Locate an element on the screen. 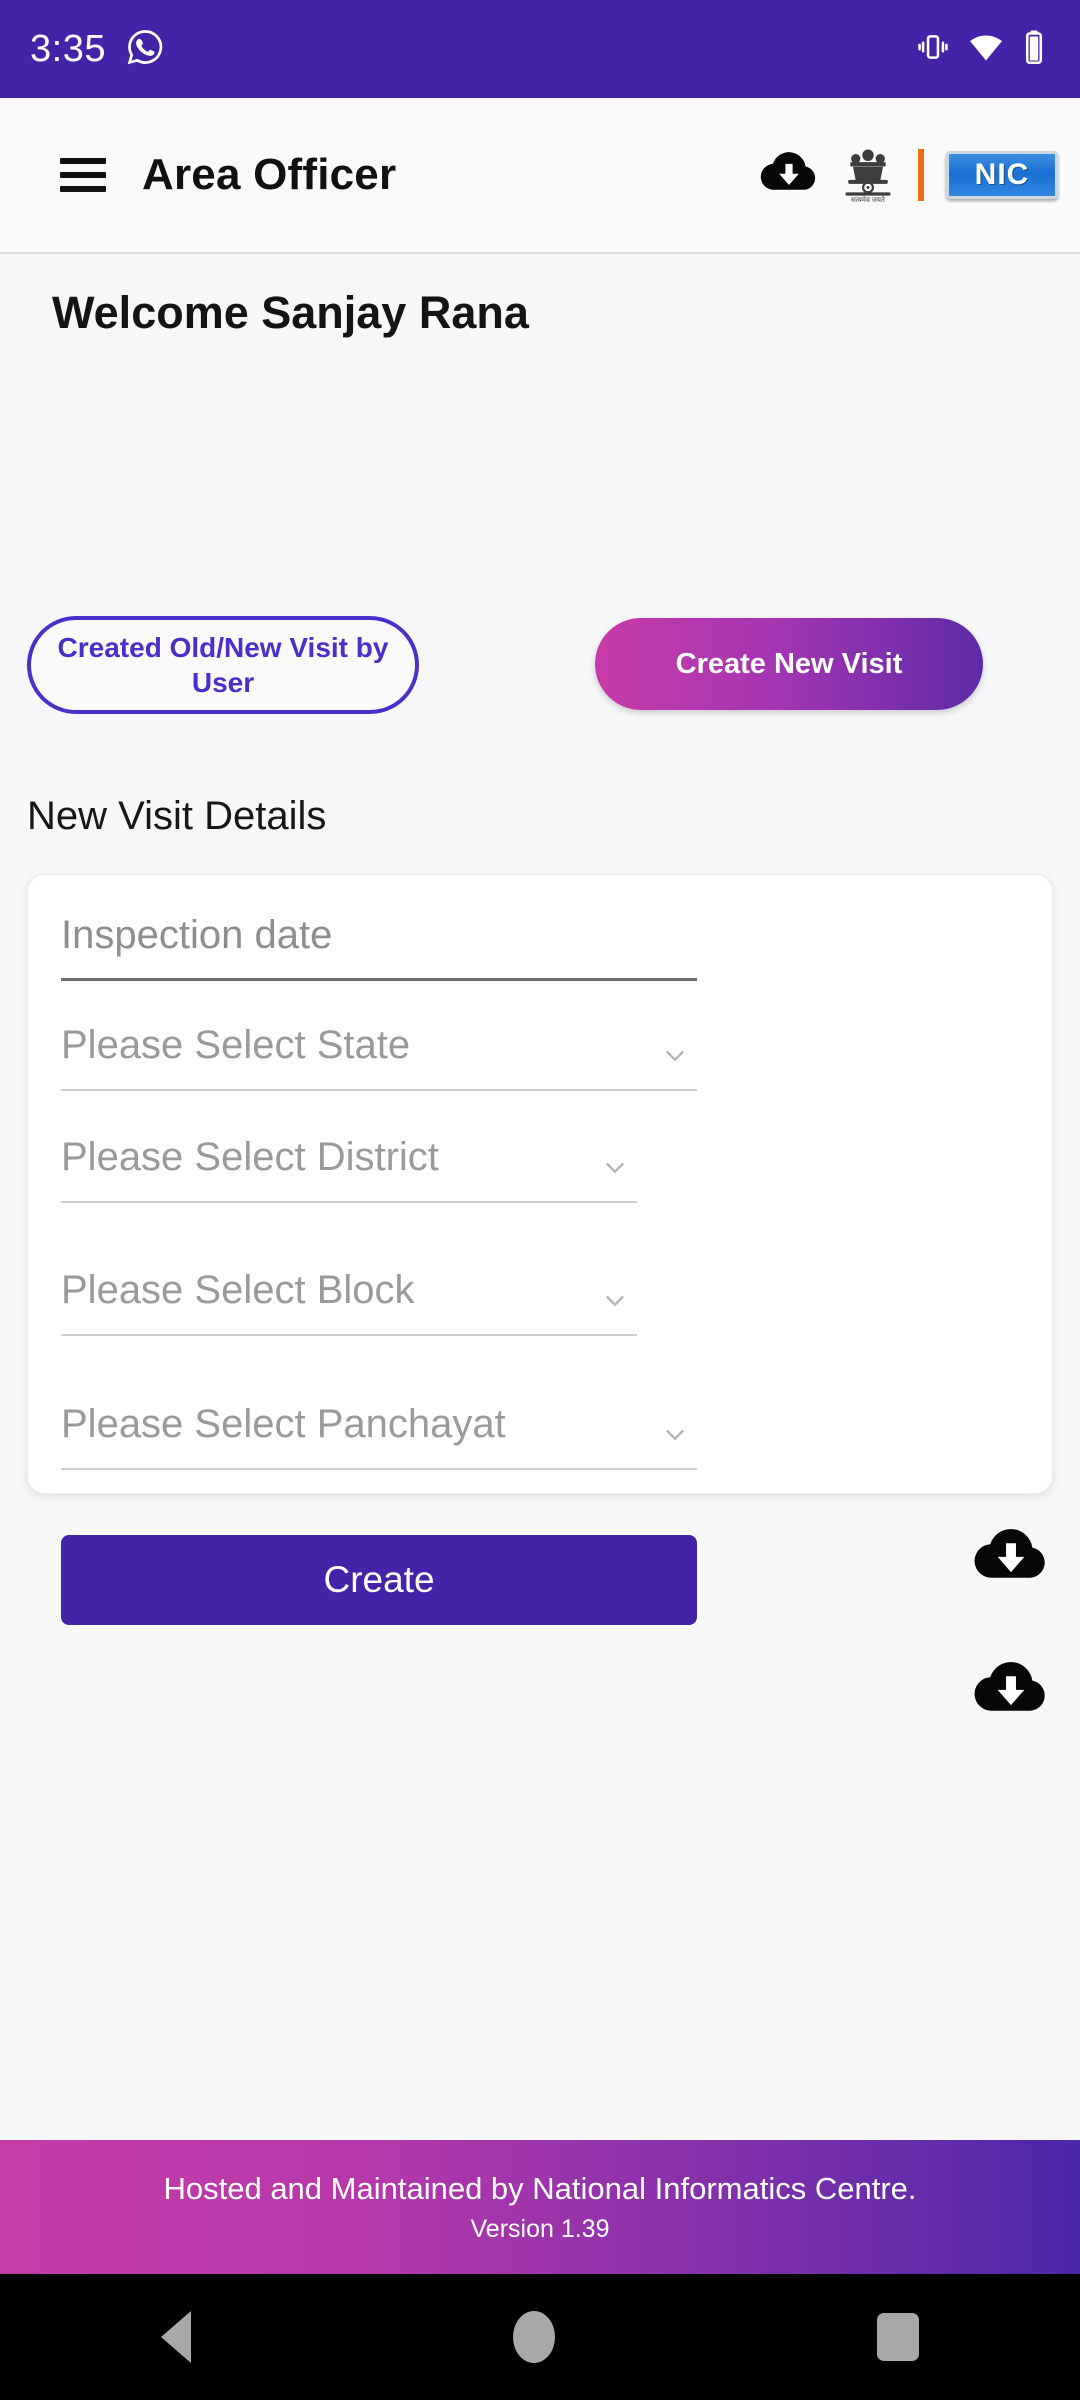 The height and width of the screenshot is (2400, 1080). vertical-divider is located at coordinates (921, 175).